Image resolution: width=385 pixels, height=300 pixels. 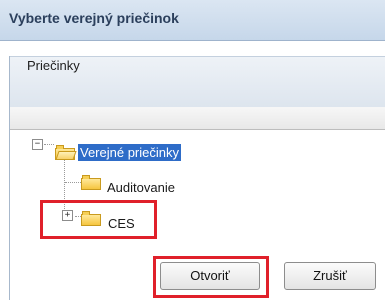 What do you see at coordinates (129, 152) in the screenshot?
I see `tree-node-public-folders: Verejné priečinky` at bounding box center [129, 152].